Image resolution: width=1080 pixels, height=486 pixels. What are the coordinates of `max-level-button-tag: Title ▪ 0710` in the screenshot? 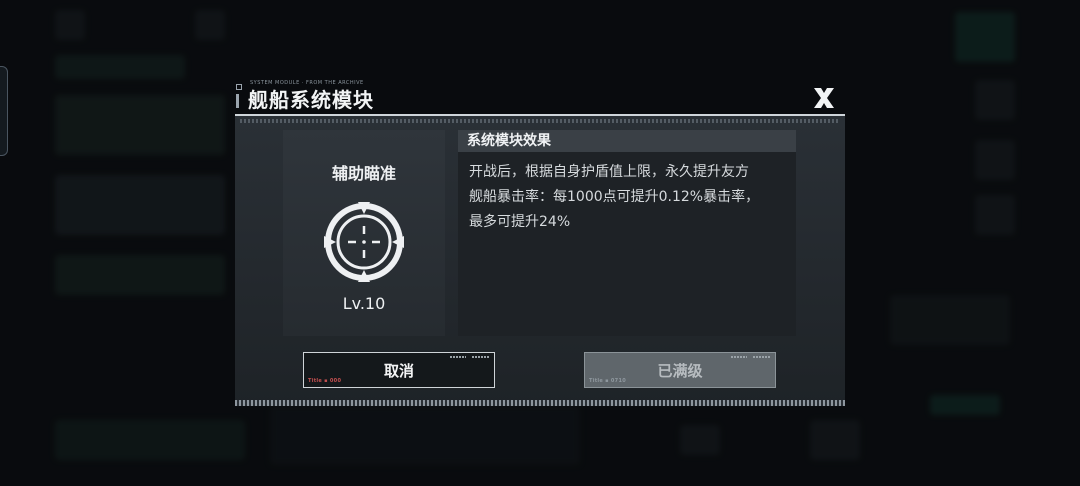 It's located at (608, 381).